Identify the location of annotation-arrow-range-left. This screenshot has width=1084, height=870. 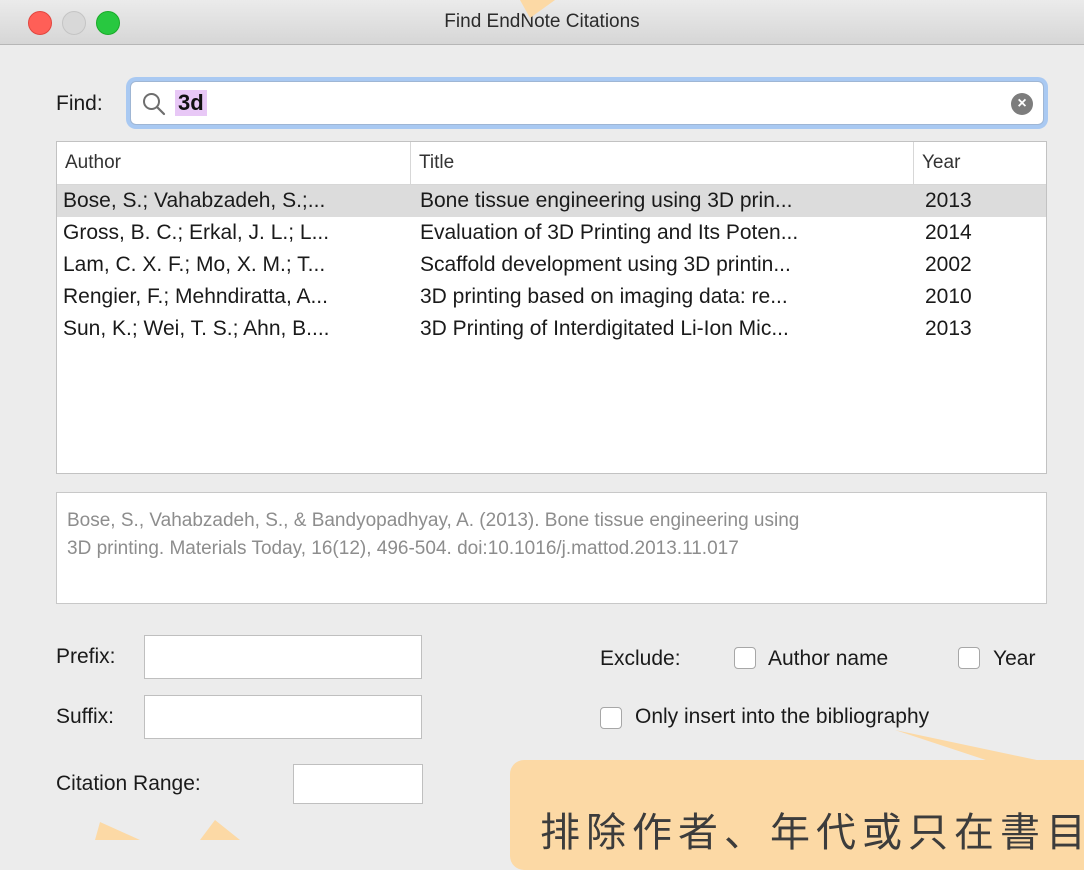
(117, 831).